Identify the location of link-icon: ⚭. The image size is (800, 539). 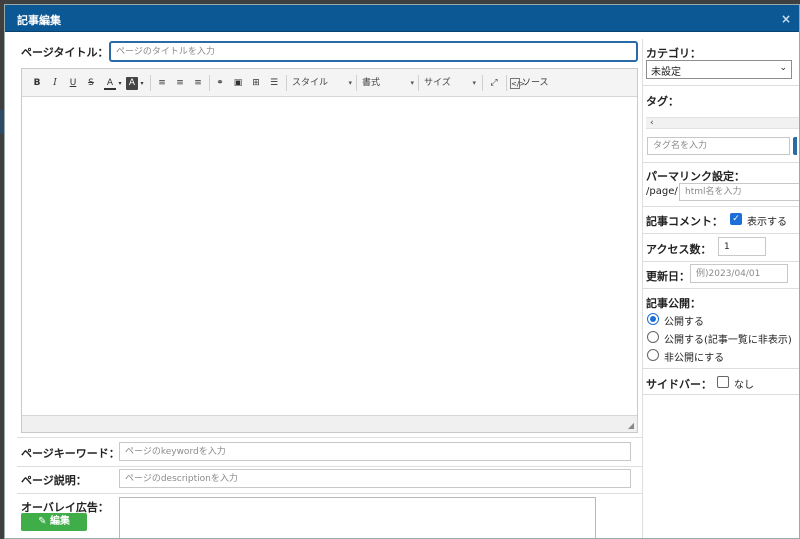
(220, 83).